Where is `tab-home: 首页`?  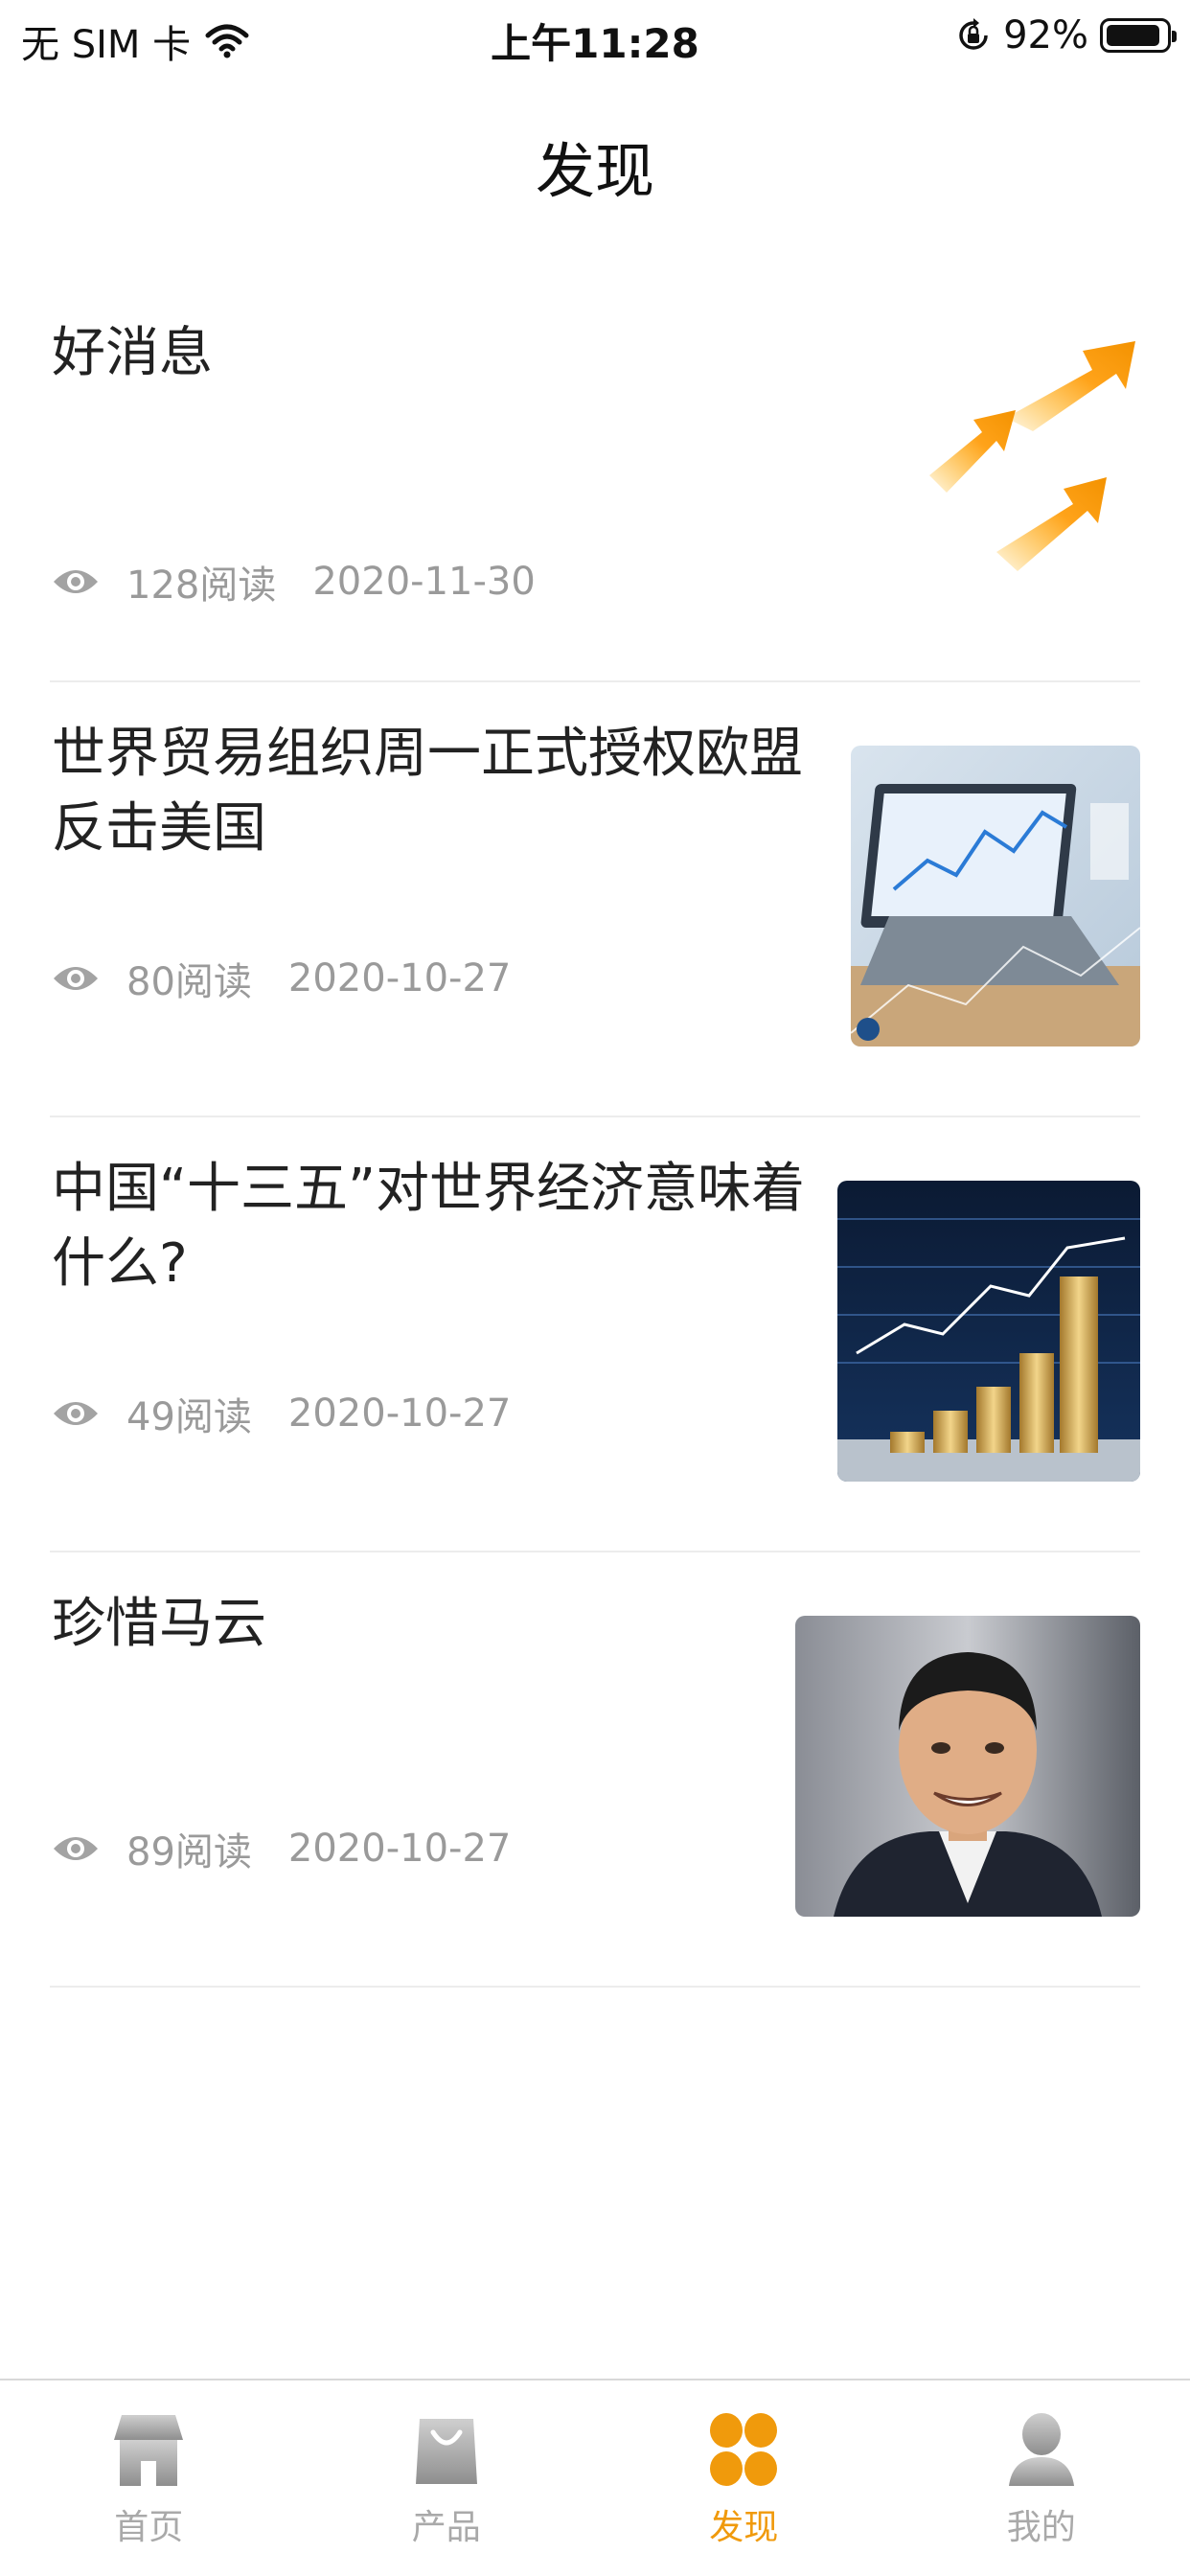
tab-home: 首页 is located at coordinates (149, 2478).